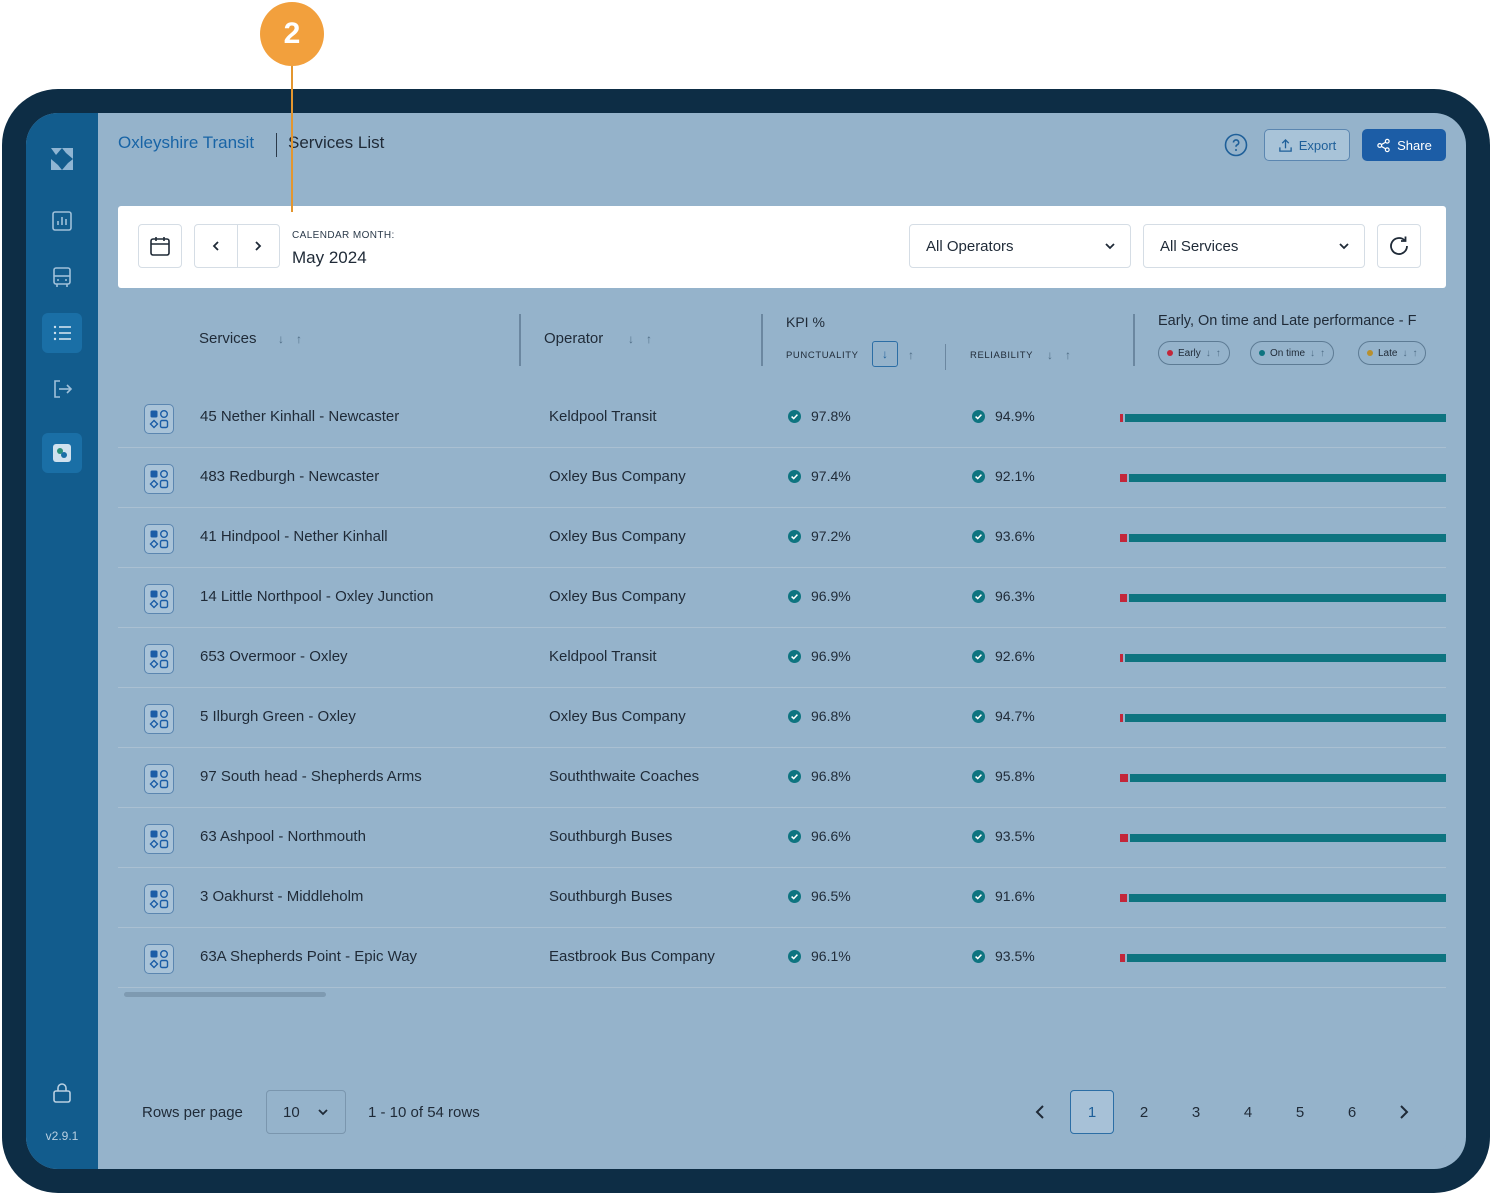  What do you see at coordinates (1392, 353) in the screenshot?
I see `chip-late: Late ↓ ↑` at bounding box center [1392, 353].